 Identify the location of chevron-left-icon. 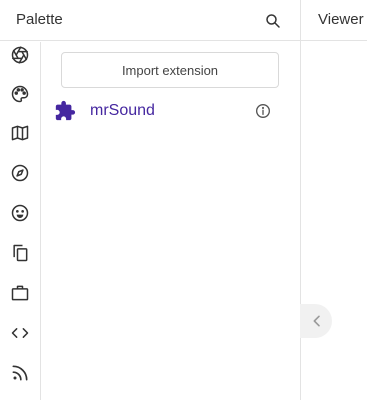
(316, 321).